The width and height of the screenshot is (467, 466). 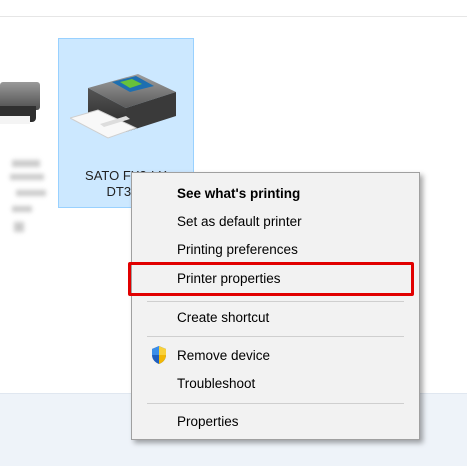 What do you see at coordinates (275, 422) in the screenshot?
I see `menu-item-properties: Properties` at bounding box center [275, 422].